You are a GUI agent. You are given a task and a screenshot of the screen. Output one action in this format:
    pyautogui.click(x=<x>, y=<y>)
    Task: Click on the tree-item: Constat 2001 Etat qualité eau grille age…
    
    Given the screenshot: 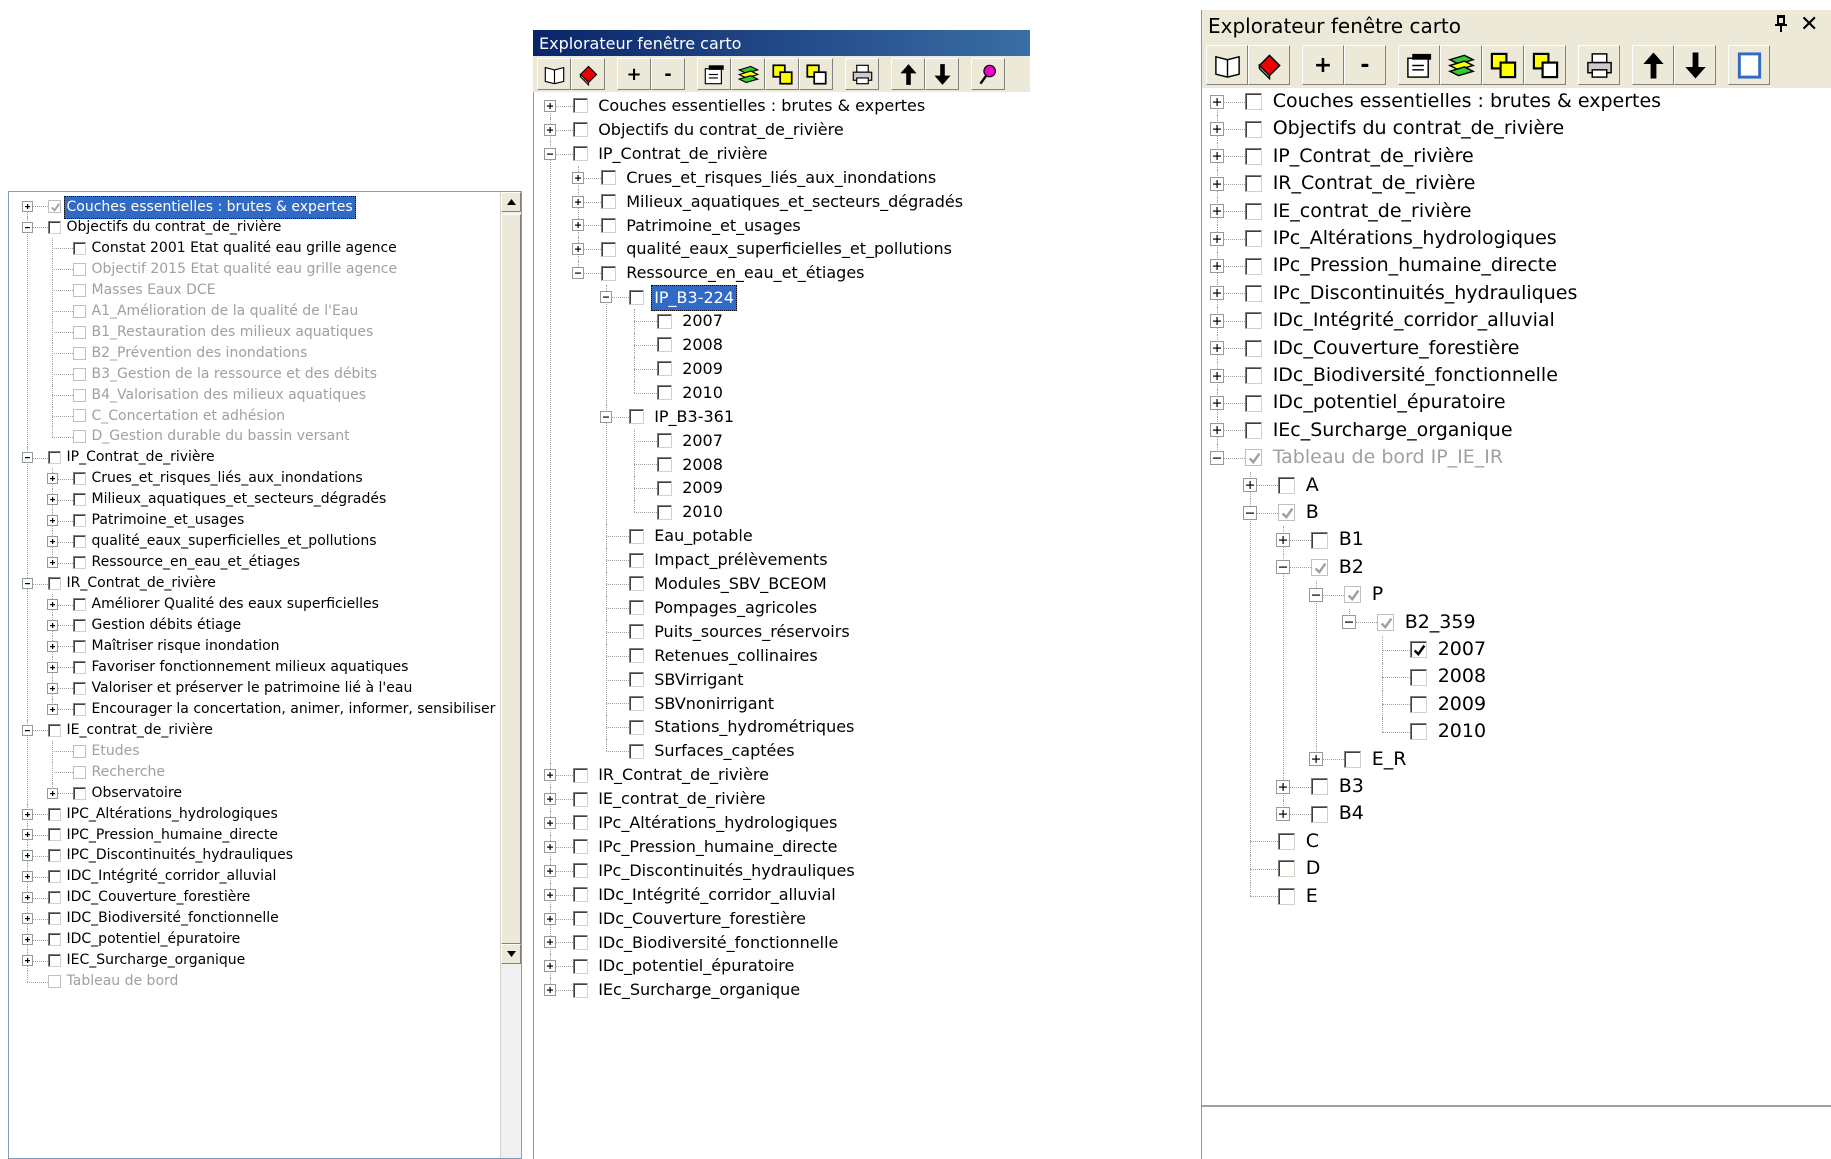 What is the action you would take?
    pyautogui.click(x=265, y=248)
    